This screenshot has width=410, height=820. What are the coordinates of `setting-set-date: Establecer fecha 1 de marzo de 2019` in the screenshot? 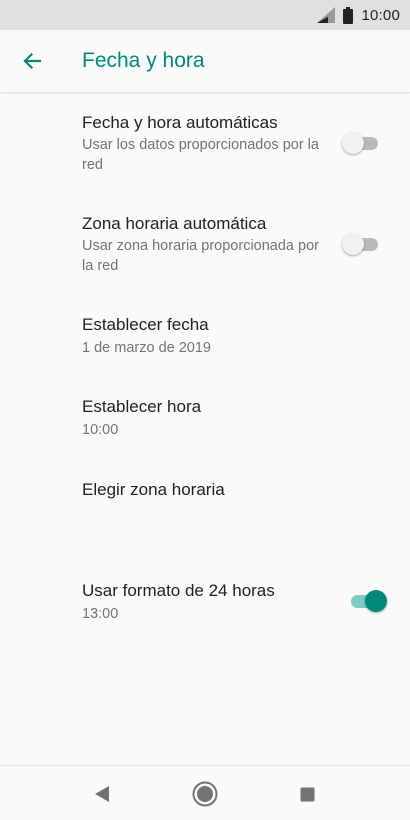 It's located at (205, 338).